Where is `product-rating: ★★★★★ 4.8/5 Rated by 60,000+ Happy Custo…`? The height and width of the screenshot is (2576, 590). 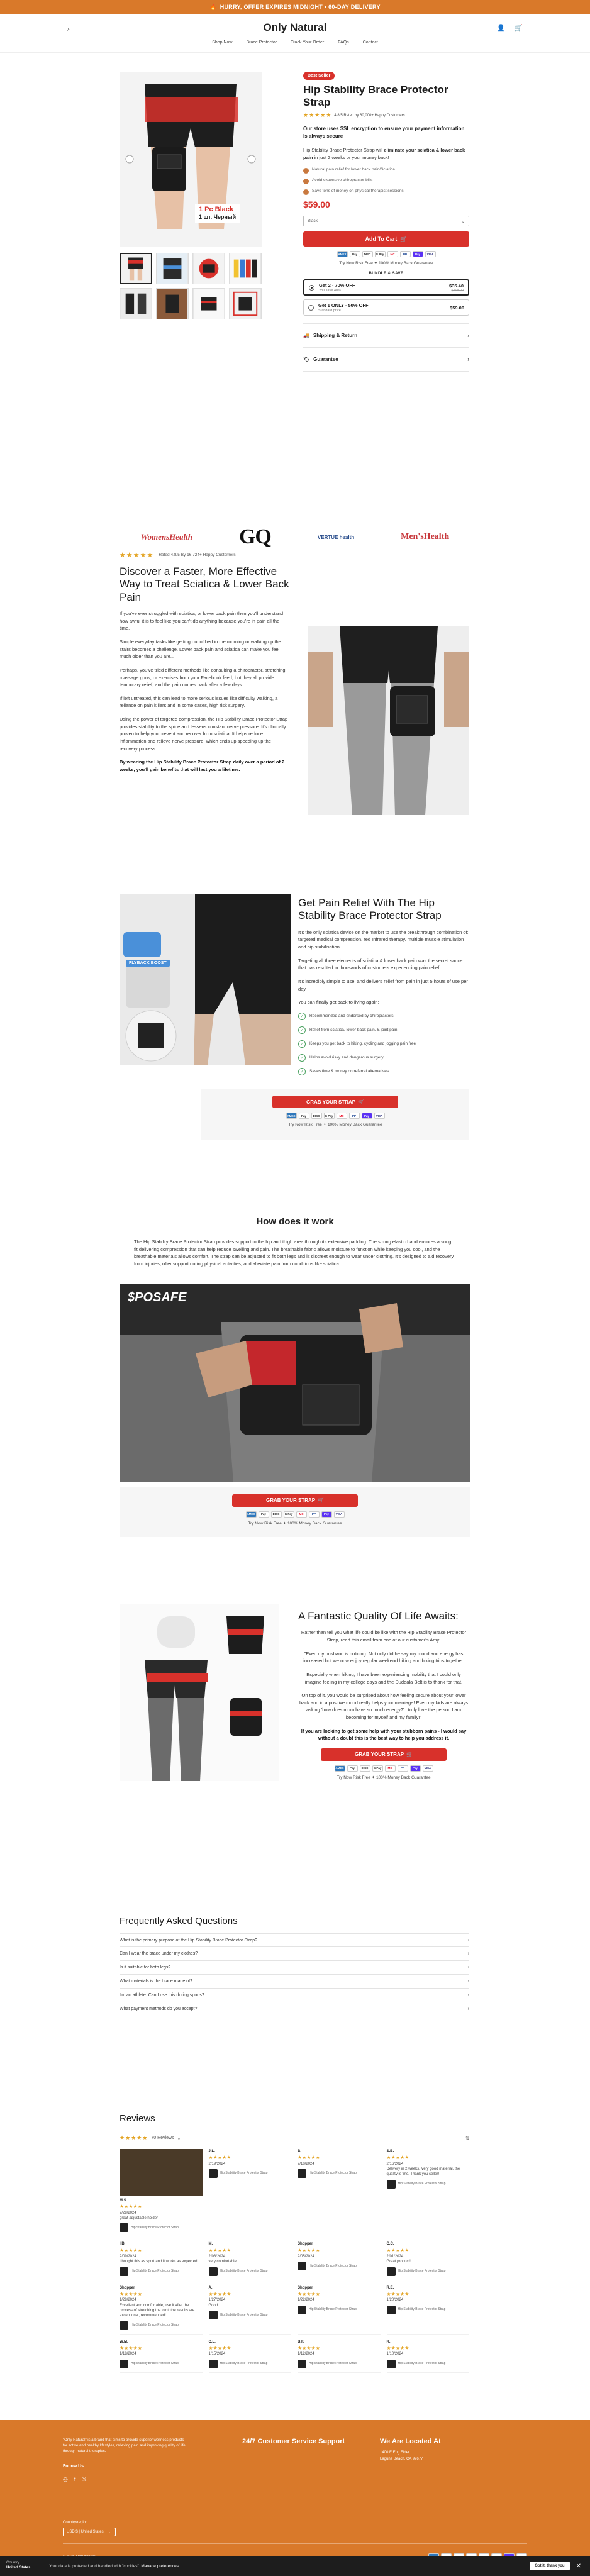 product-rating: ★★★★★ 4.8/5 Rated by 60,000+ Happy Custo… is located at coordinates (386, 115).